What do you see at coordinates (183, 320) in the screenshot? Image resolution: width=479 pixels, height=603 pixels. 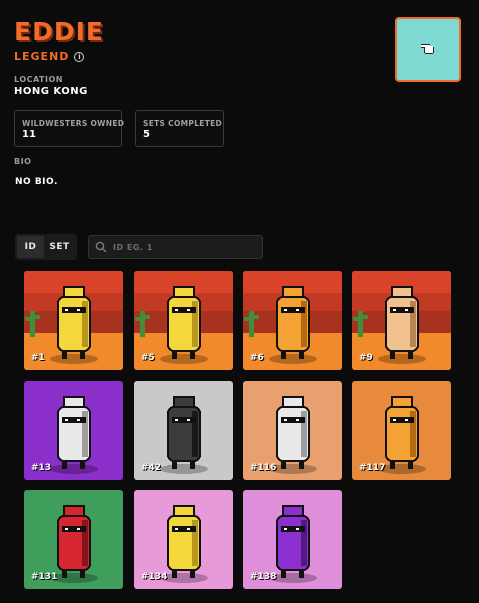 I see `wildwester-card: #5` at bounding box center [183, 320].